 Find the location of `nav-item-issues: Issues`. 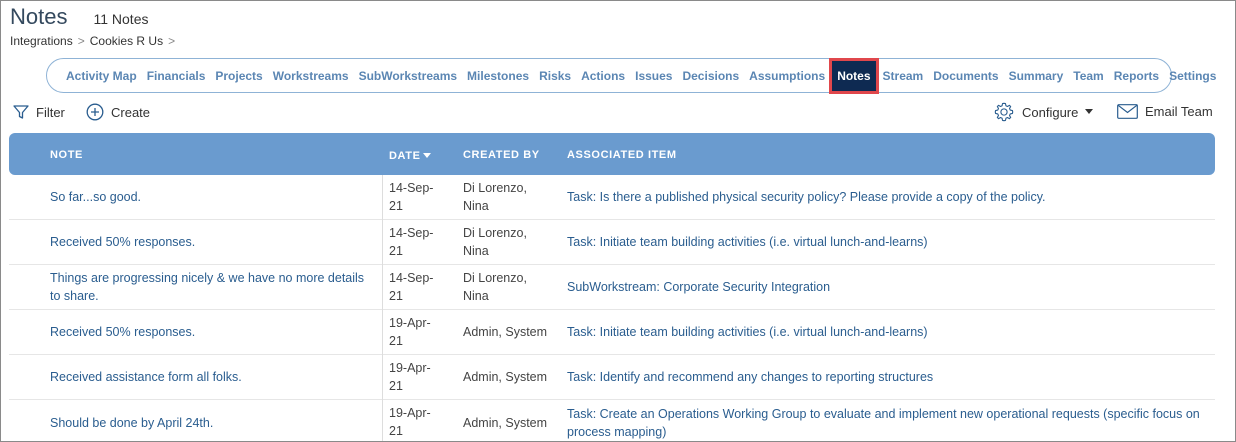

nav-item-issues: Issues is located at coordinates (653, 76).